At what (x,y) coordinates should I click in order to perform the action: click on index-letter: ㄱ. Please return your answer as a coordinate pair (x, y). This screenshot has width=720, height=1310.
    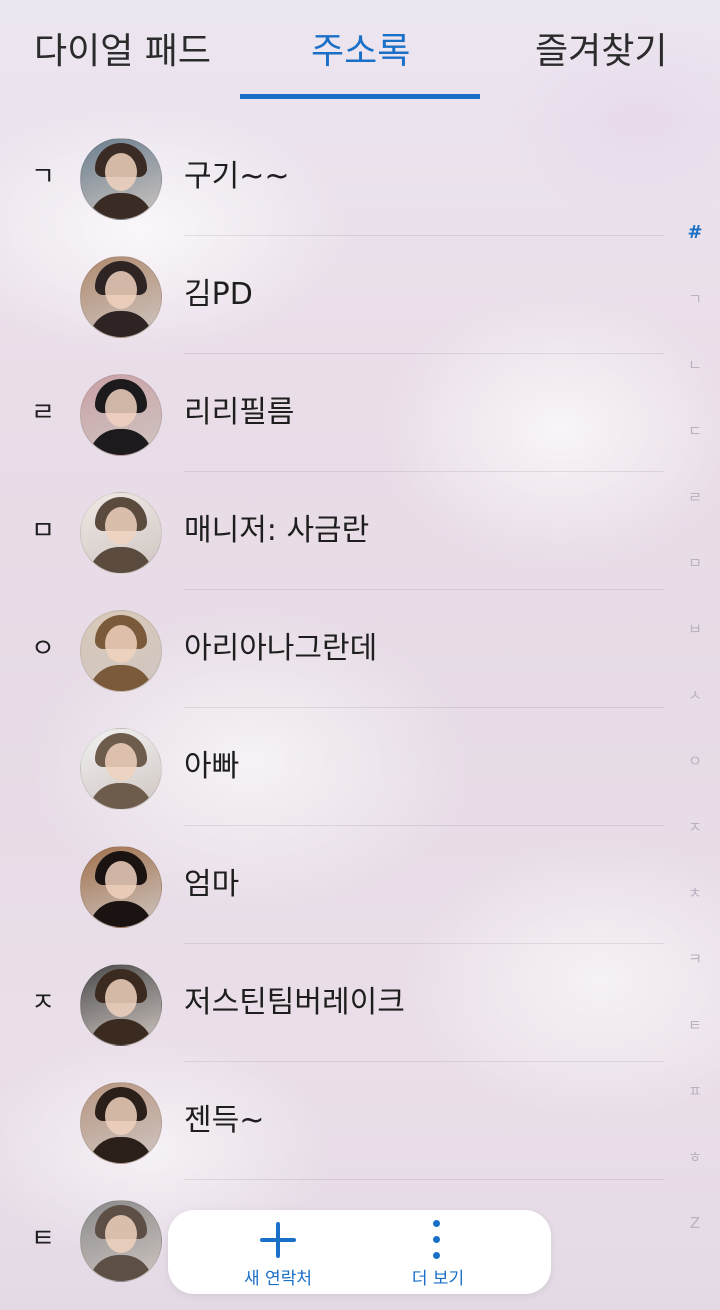
    Looking at the image, I should click on (695, 319).